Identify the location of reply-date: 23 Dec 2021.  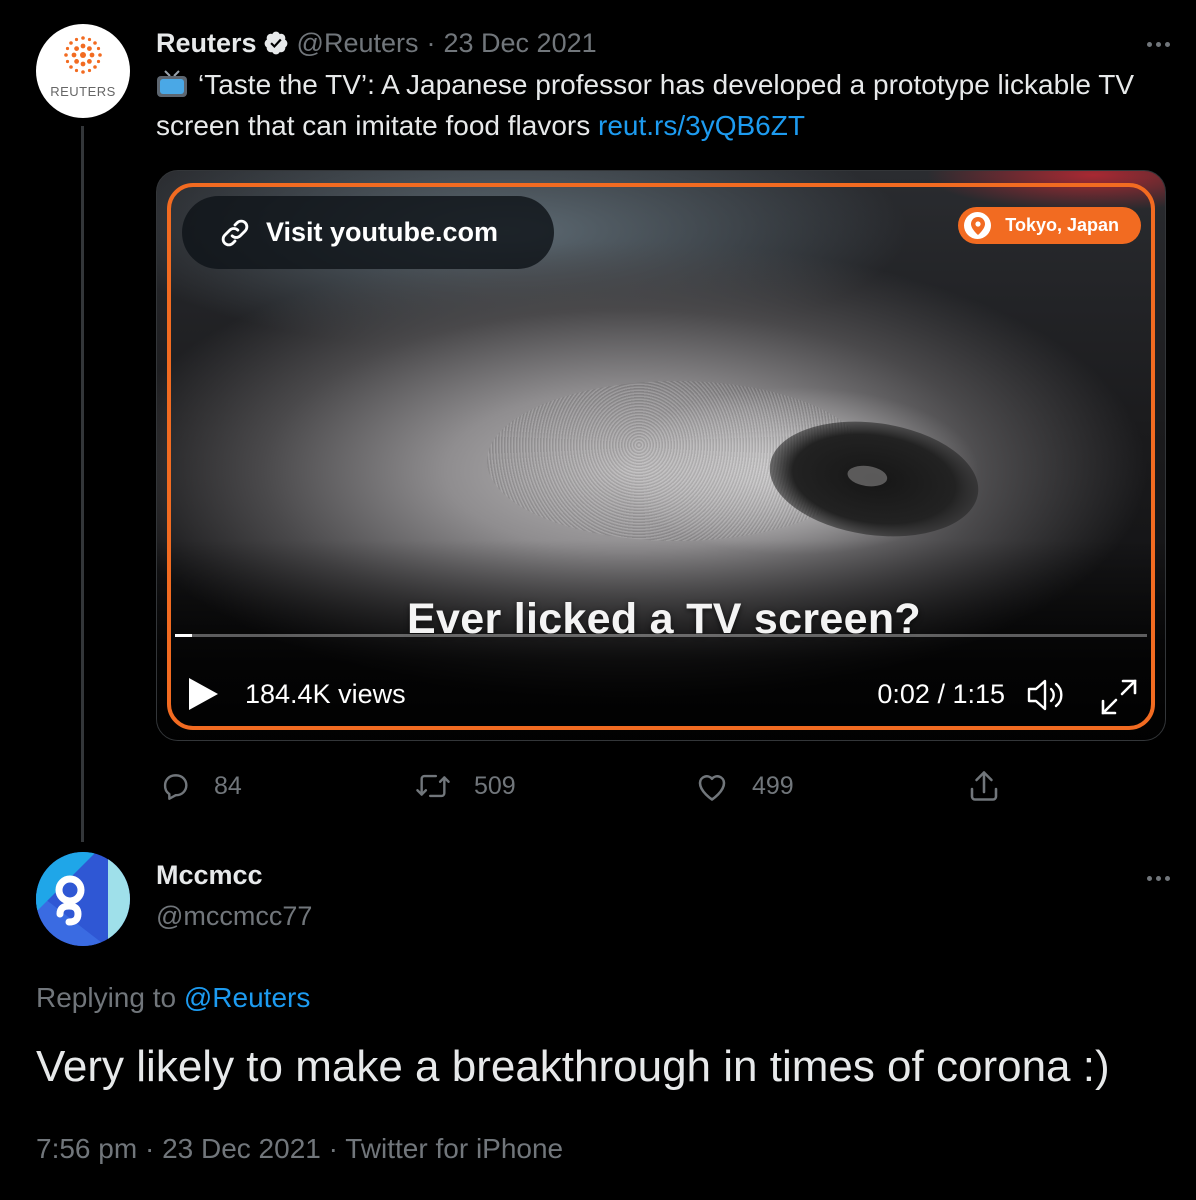
(241, 1148).